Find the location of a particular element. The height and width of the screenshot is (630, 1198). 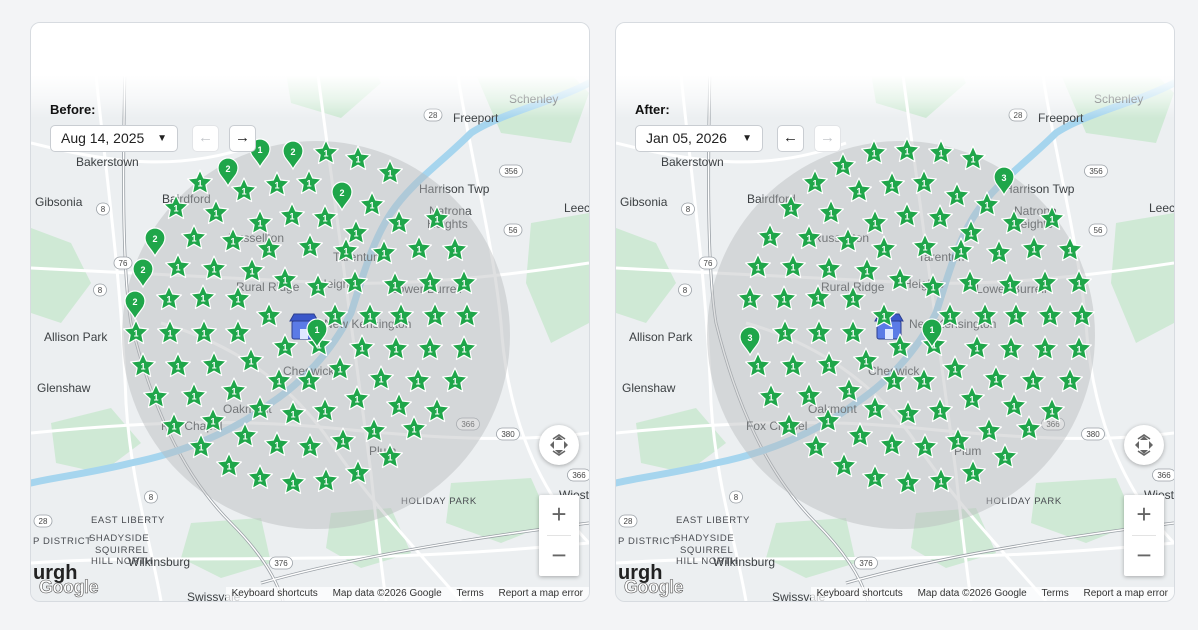

svg-text: 28 is located at coordinates (43, 521).